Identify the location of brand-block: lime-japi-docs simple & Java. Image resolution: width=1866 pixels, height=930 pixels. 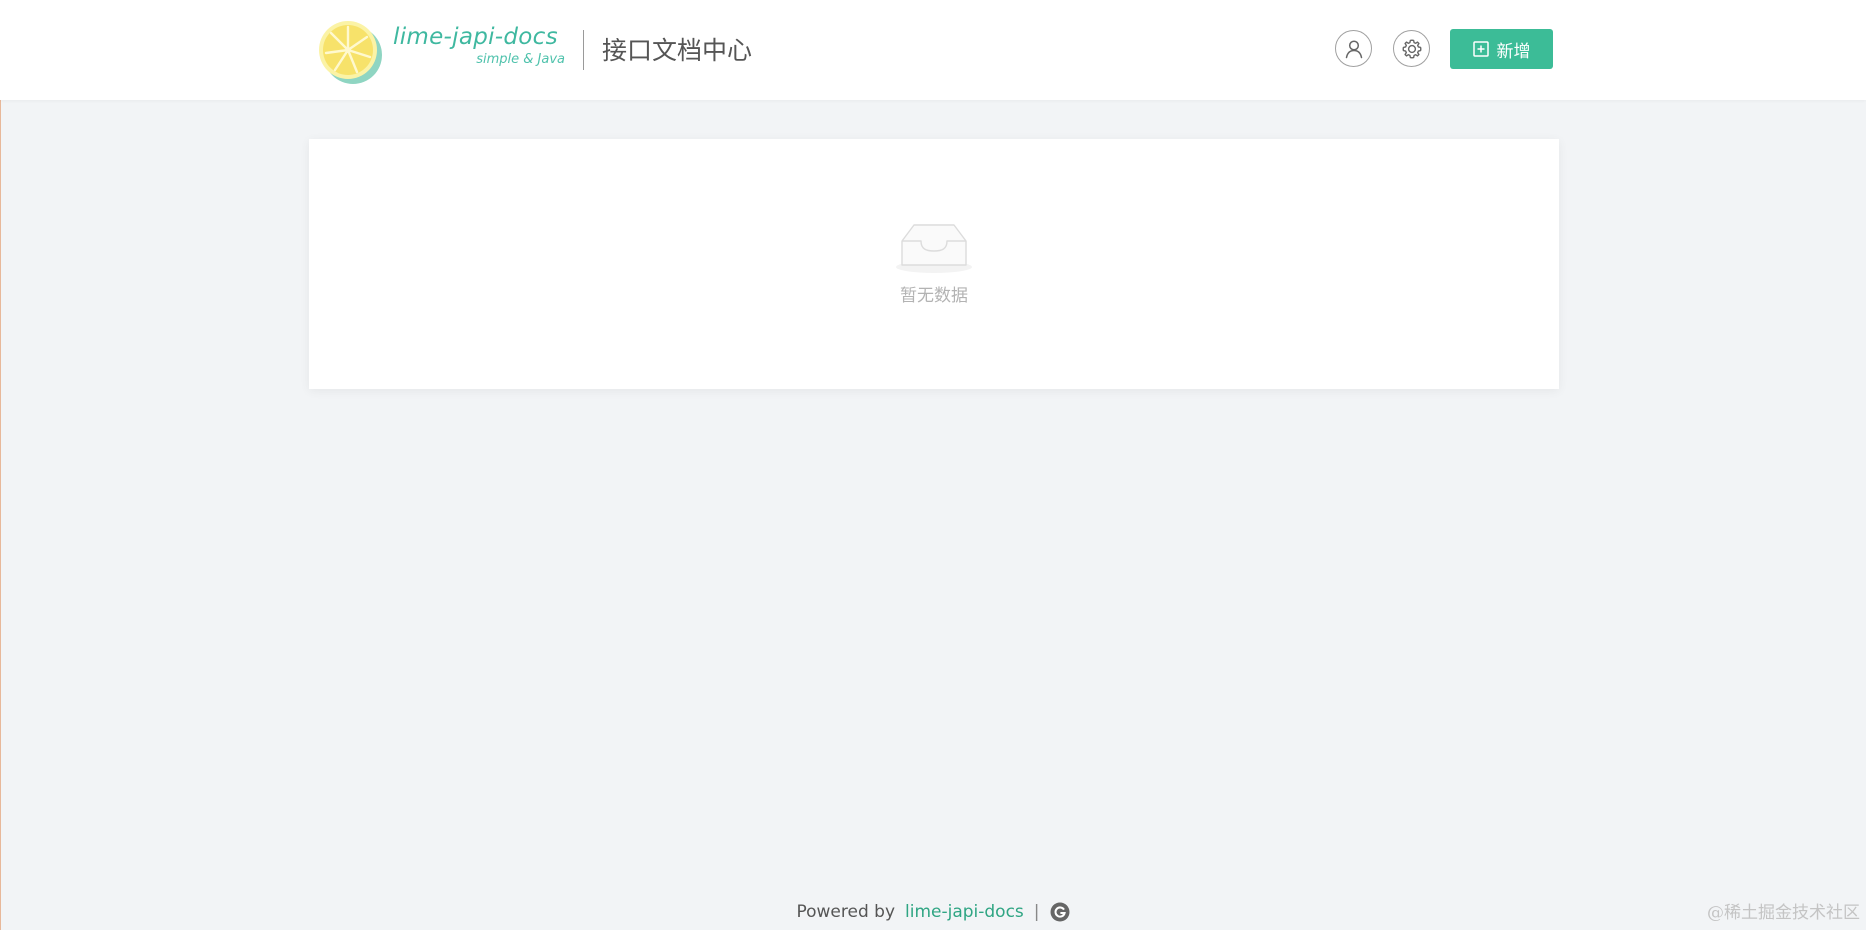
(479, 45).